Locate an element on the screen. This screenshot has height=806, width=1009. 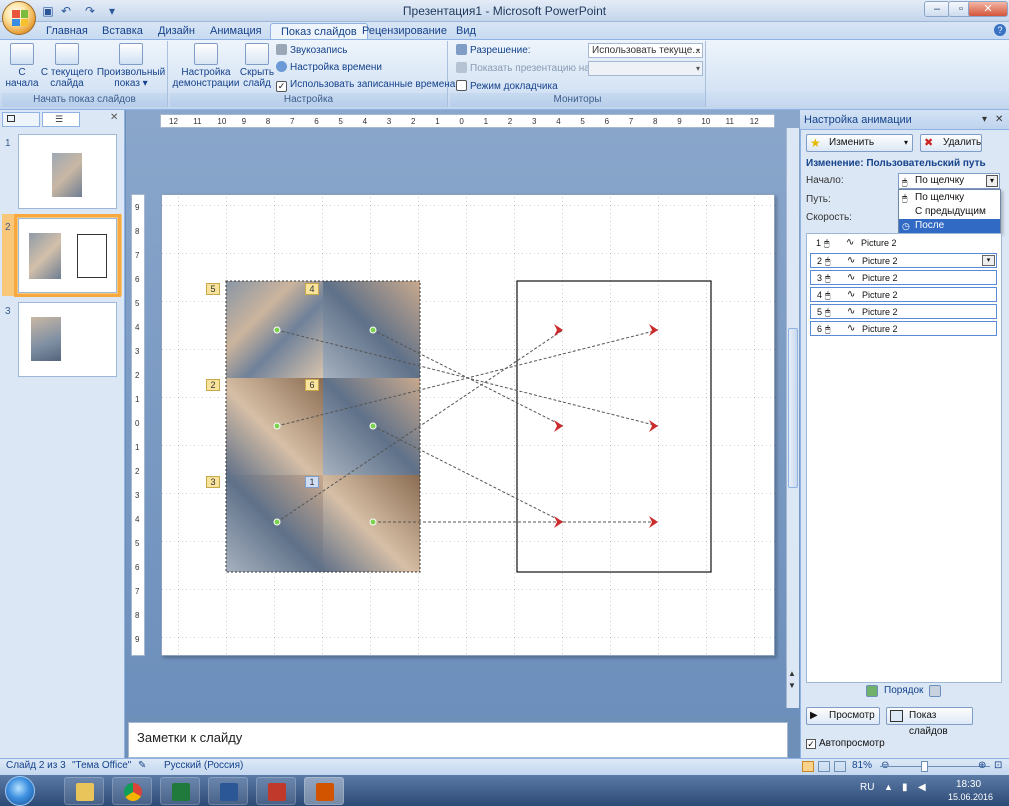
move-up-icon is located at coordinates (872, 691).